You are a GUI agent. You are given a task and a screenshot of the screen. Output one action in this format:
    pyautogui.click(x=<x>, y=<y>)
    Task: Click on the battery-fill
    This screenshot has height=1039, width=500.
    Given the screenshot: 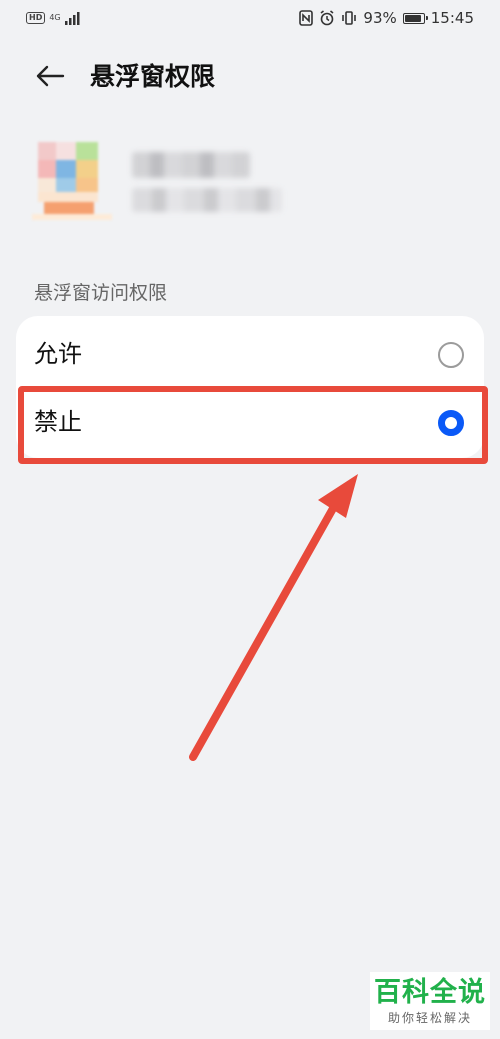 What is the action you would take?
    pyautogui.click(x=413, y=18)
    